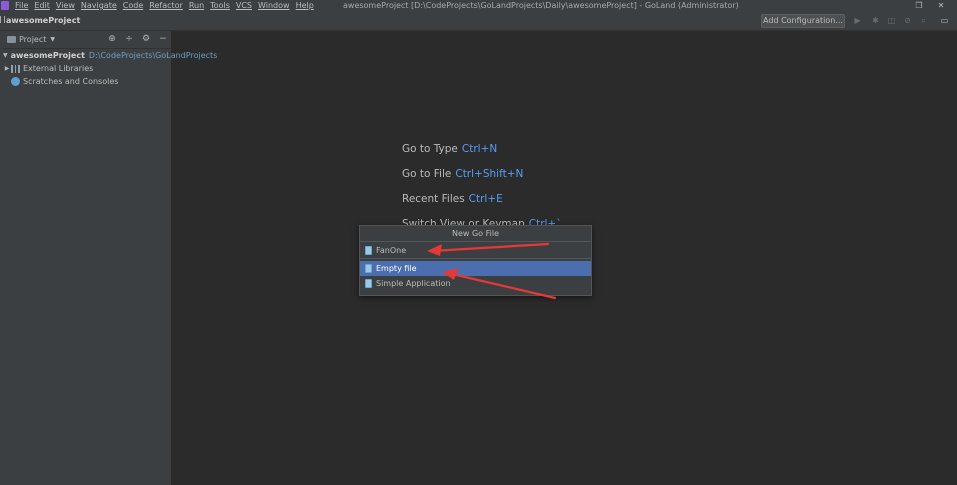 Image resolution: width=957 pixels, height=485 pixels. I want to click on collapsed-arrow-icon: ▶, so click(7, 68).